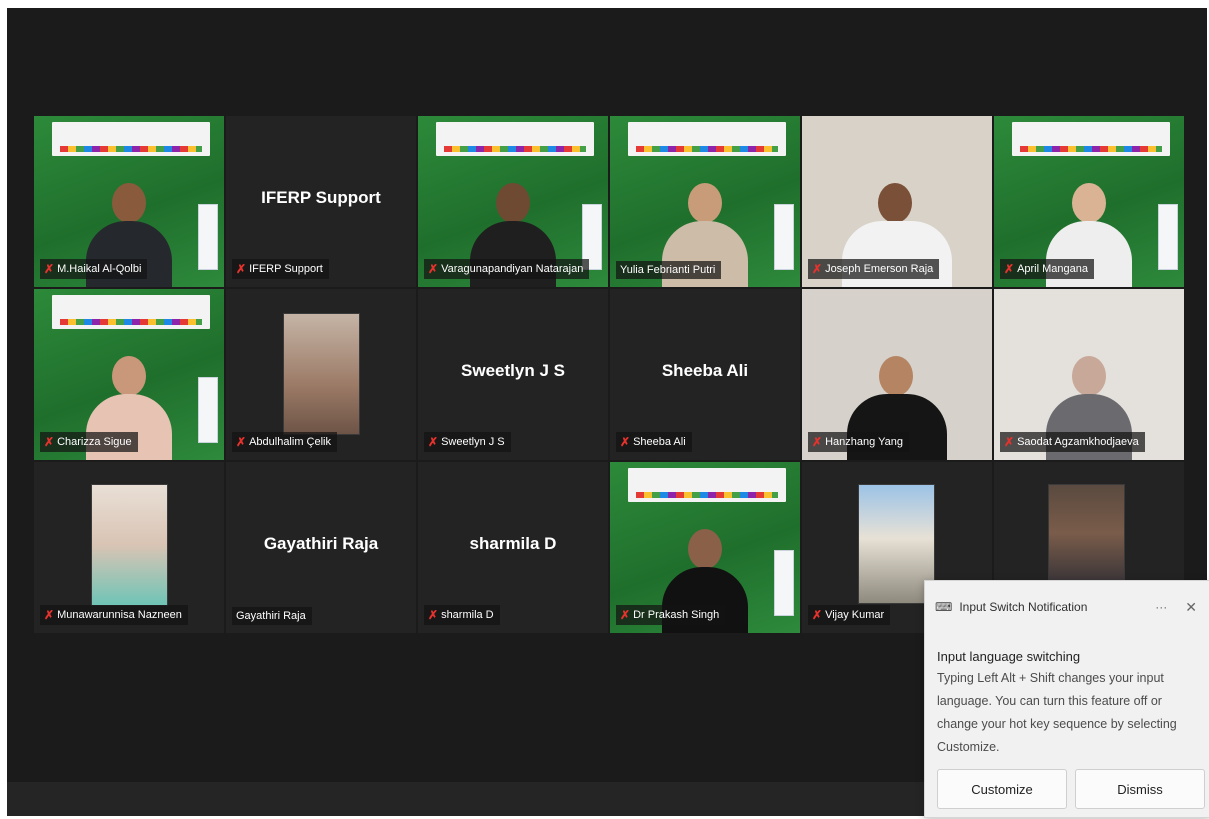 This screenshot has height=819, width=1209. What do you see at coordinates (705, 547) in the screenshot?
I see `participant-tile: ✗ Dr Prakash Singh` at bounding box center [705, 547].